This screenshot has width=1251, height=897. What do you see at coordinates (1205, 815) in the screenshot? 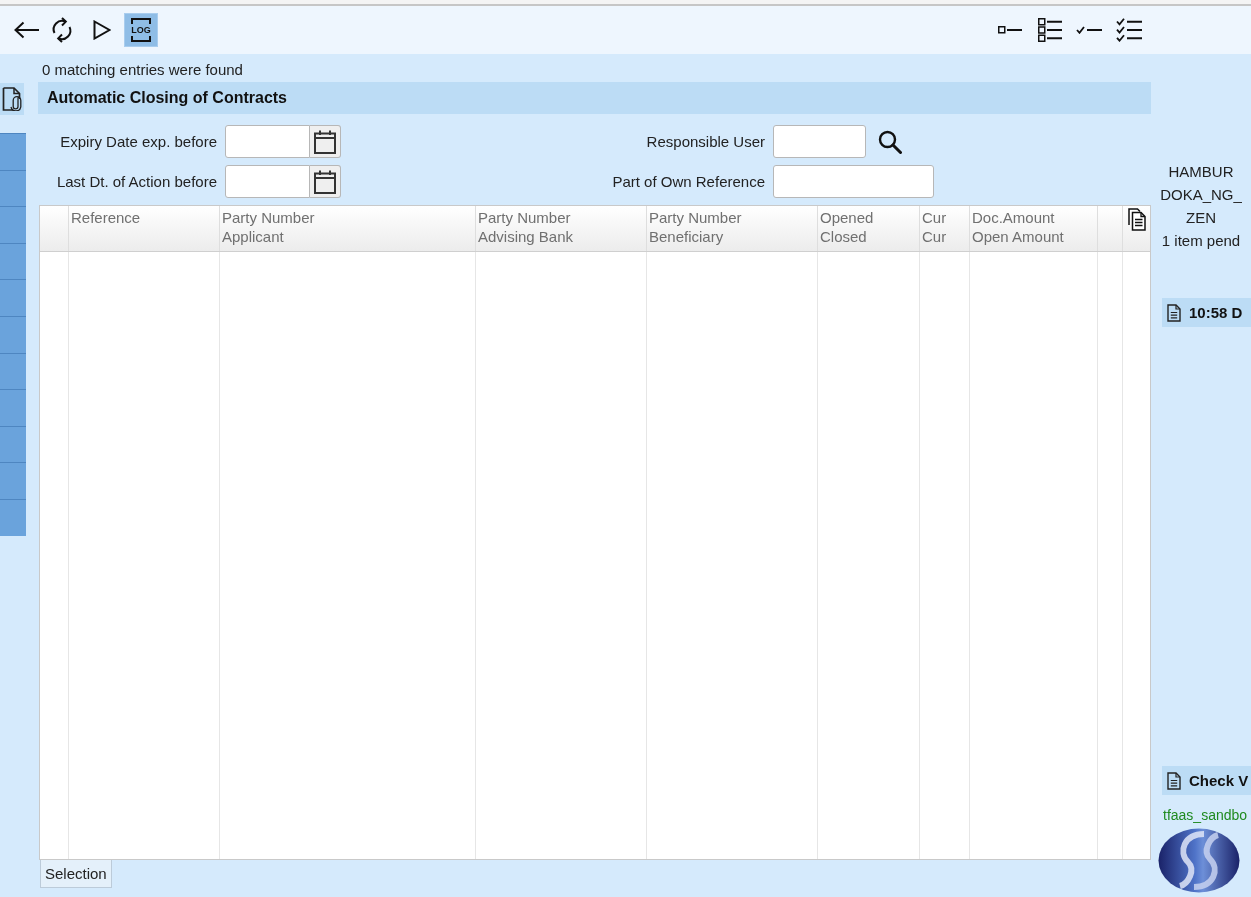
I see `environment-label: tfaas_sandbo` at bounding box center [1205, 815].